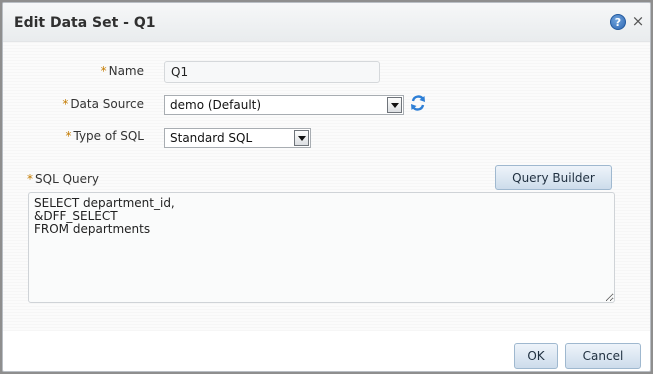  Describe the element at coordinates (63, 179) in the screenshot. I see `sql-query-label: * SQL Query` at that location.